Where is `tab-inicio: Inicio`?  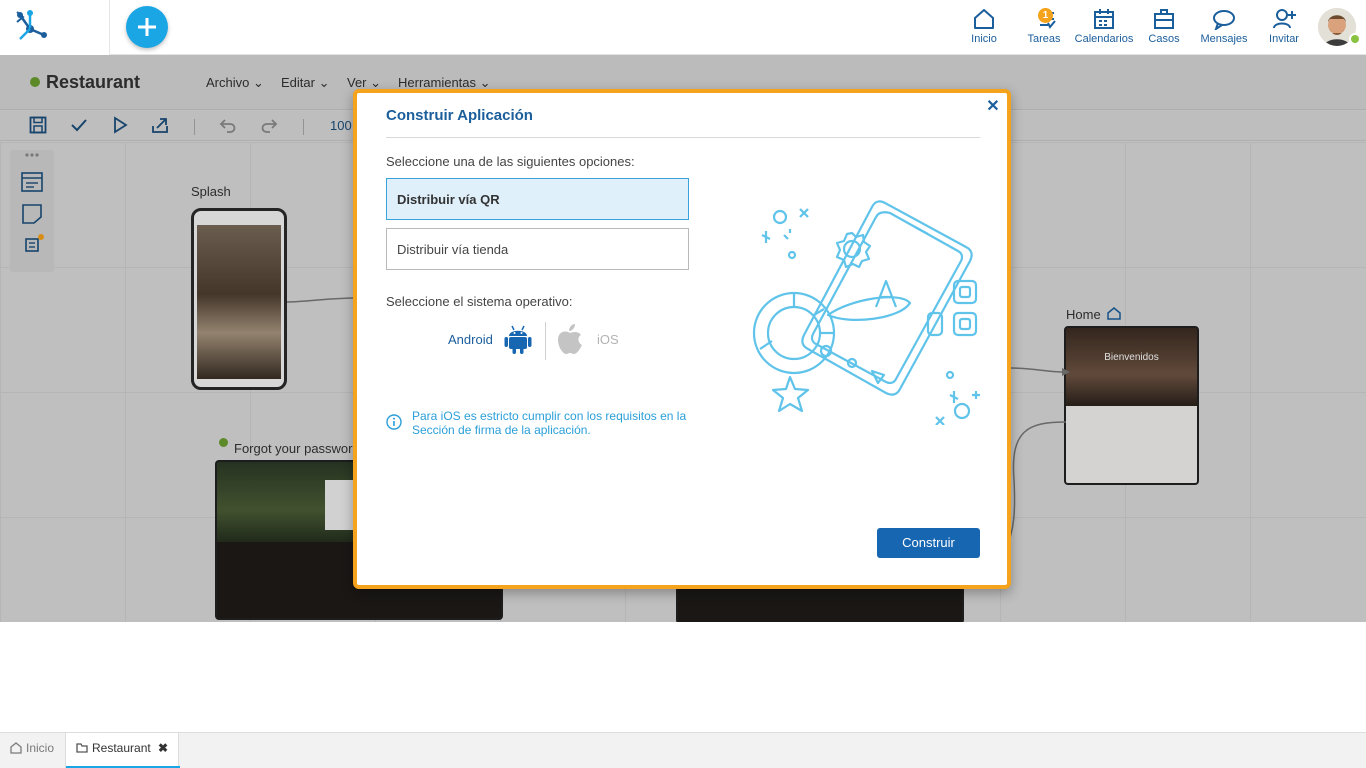 tab-inicio: Inicio is located at coordinates (32, 750).